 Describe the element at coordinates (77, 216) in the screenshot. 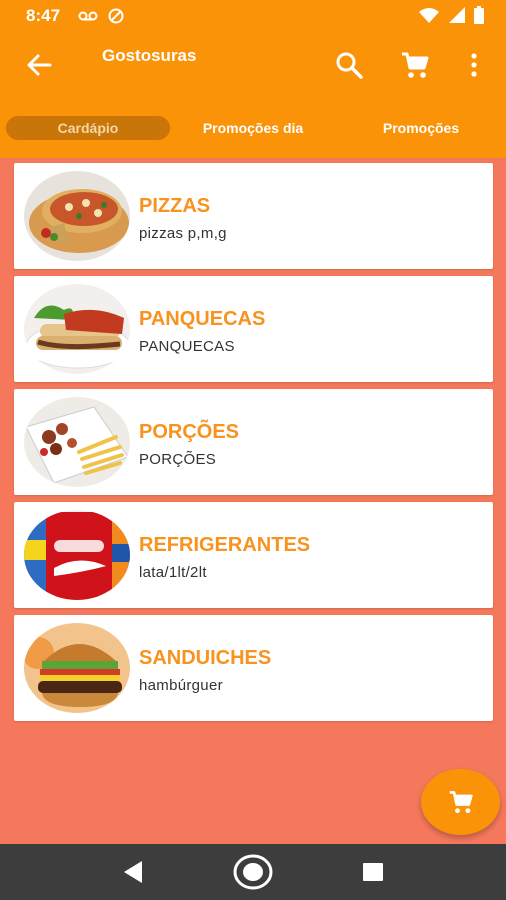

I see `pizza-photo` at that location.